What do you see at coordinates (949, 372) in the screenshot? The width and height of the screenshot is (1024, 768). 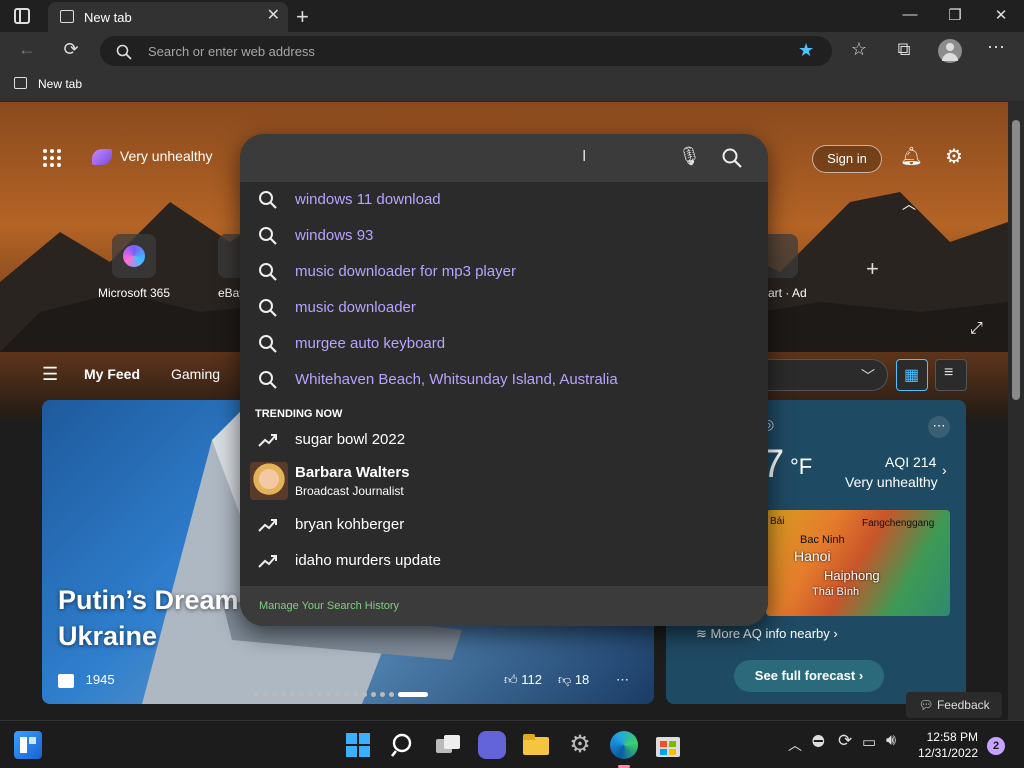 I see `list-icon: ≡` at bounding box center [949, 372].